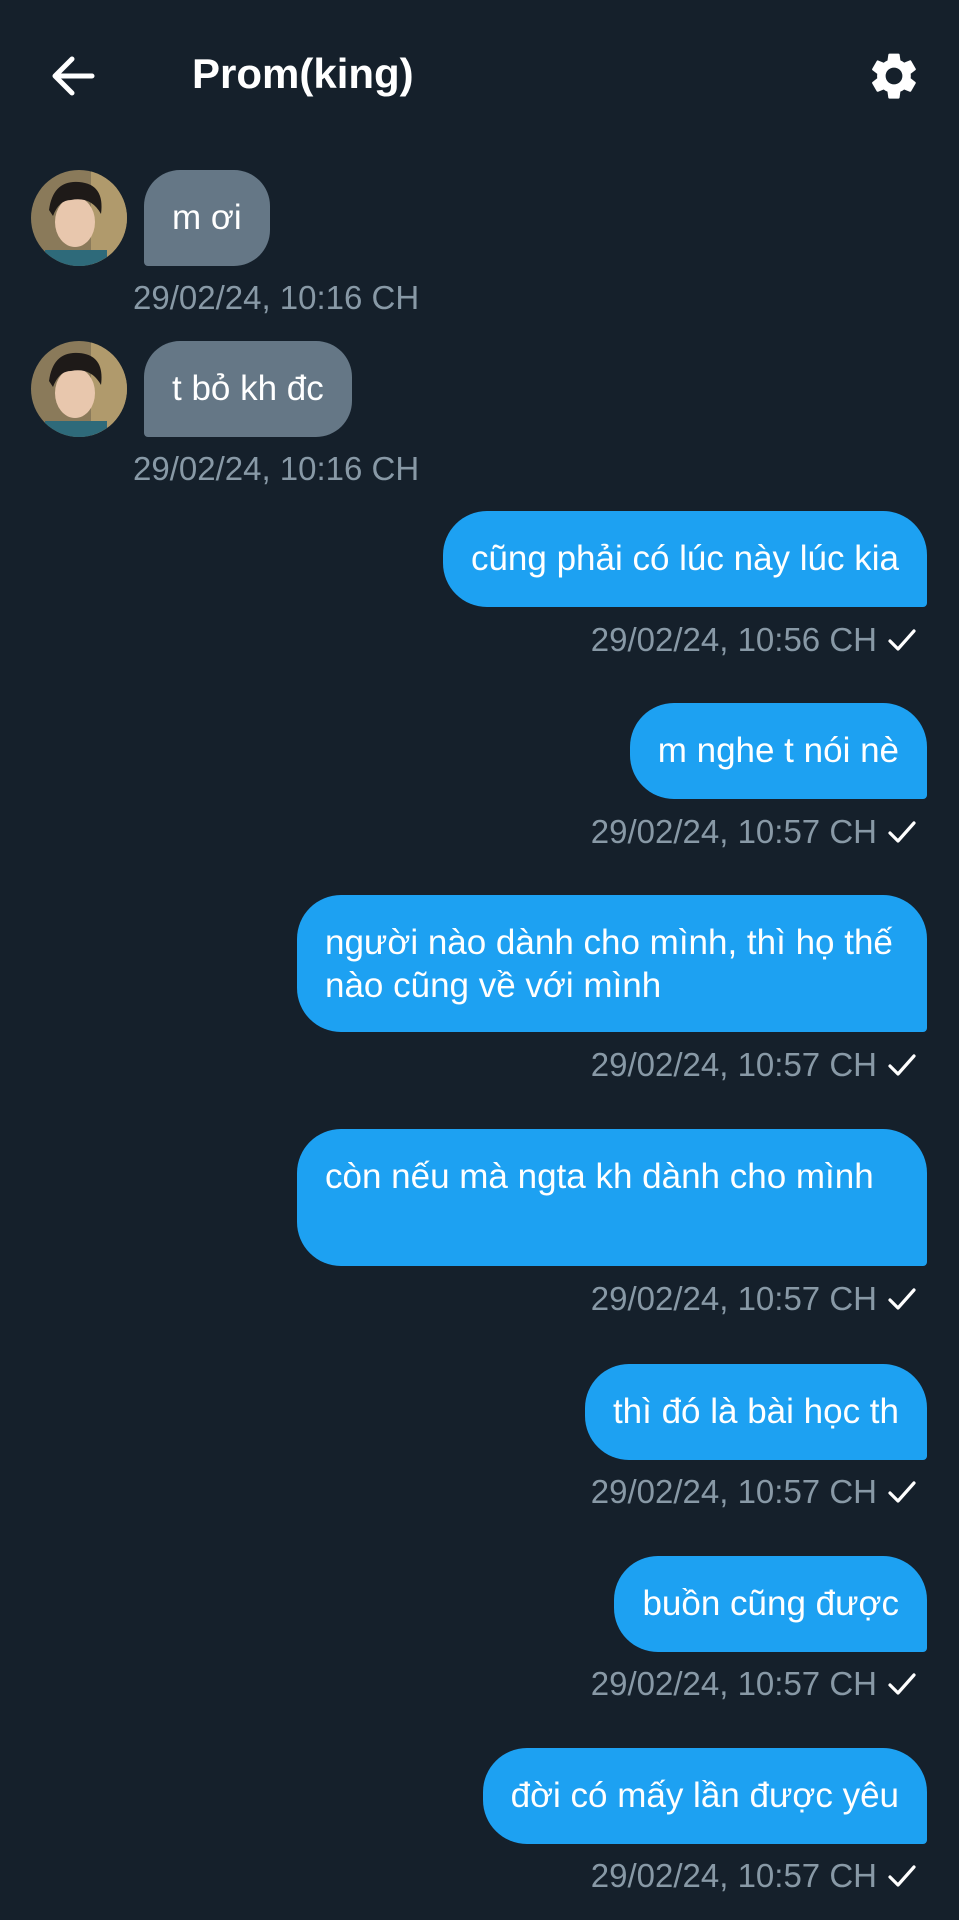  Describe the element at coordinates (704, 1796) in the screenshot. I see `message-bubble-outgoing: đời có mấy lần được yêu` at that location.